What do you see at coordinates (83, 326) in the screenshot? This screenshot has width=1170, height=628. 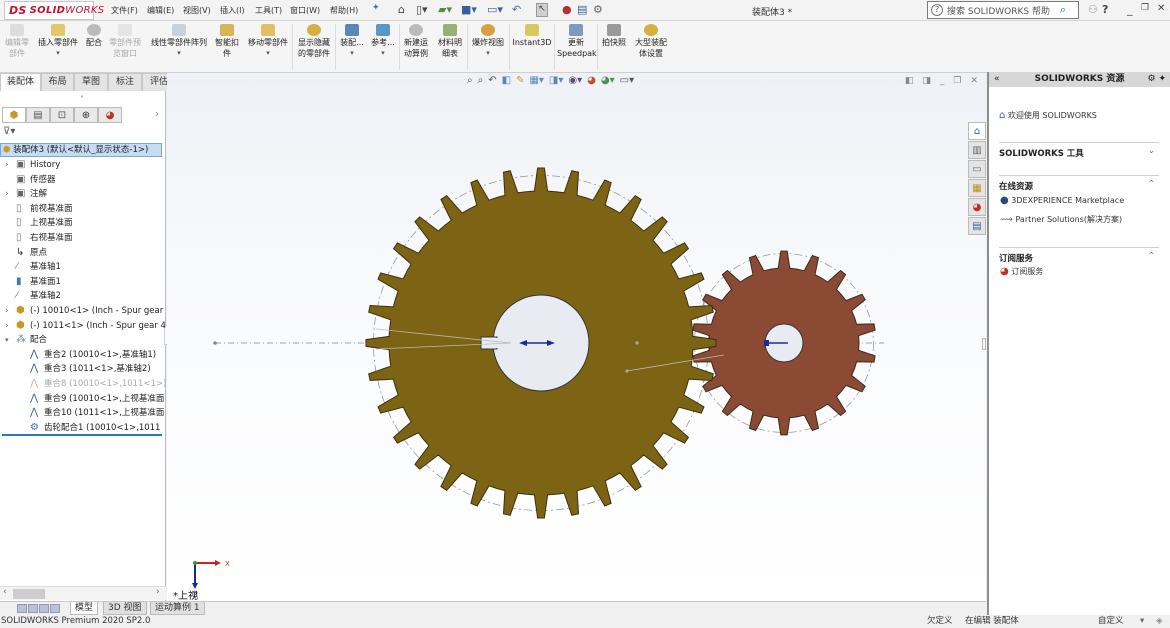 I see `tree-item: › ⬢ (-) 1011<1> (Inch - Spur gear 4` at bounding box center [83, 326].